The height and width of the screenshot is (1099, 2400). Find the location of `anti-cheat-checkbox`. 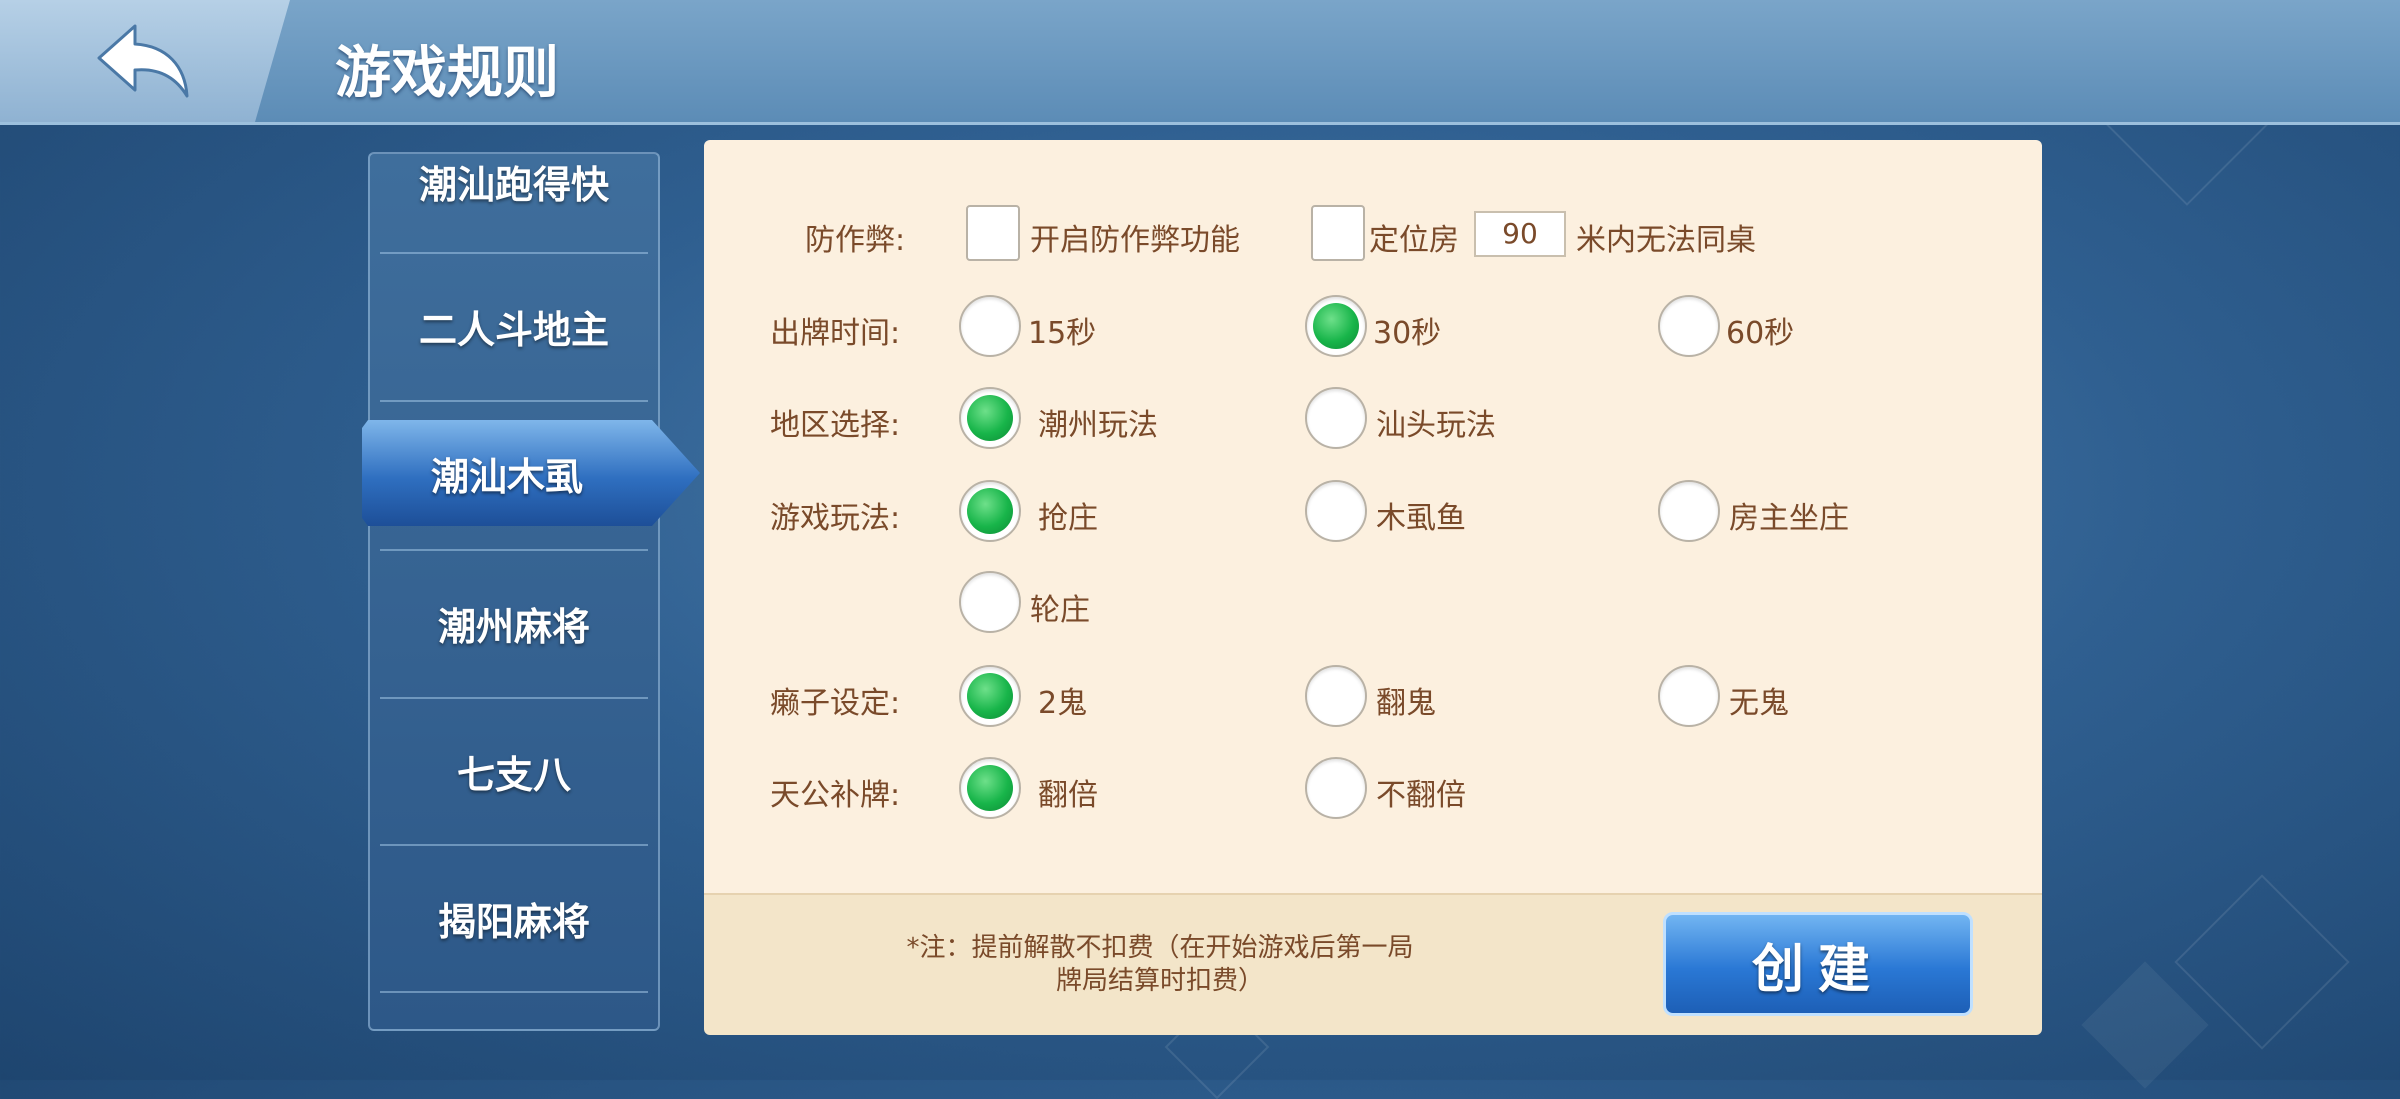

anti-cheat-checkbox is located at coordinates (993, 233).